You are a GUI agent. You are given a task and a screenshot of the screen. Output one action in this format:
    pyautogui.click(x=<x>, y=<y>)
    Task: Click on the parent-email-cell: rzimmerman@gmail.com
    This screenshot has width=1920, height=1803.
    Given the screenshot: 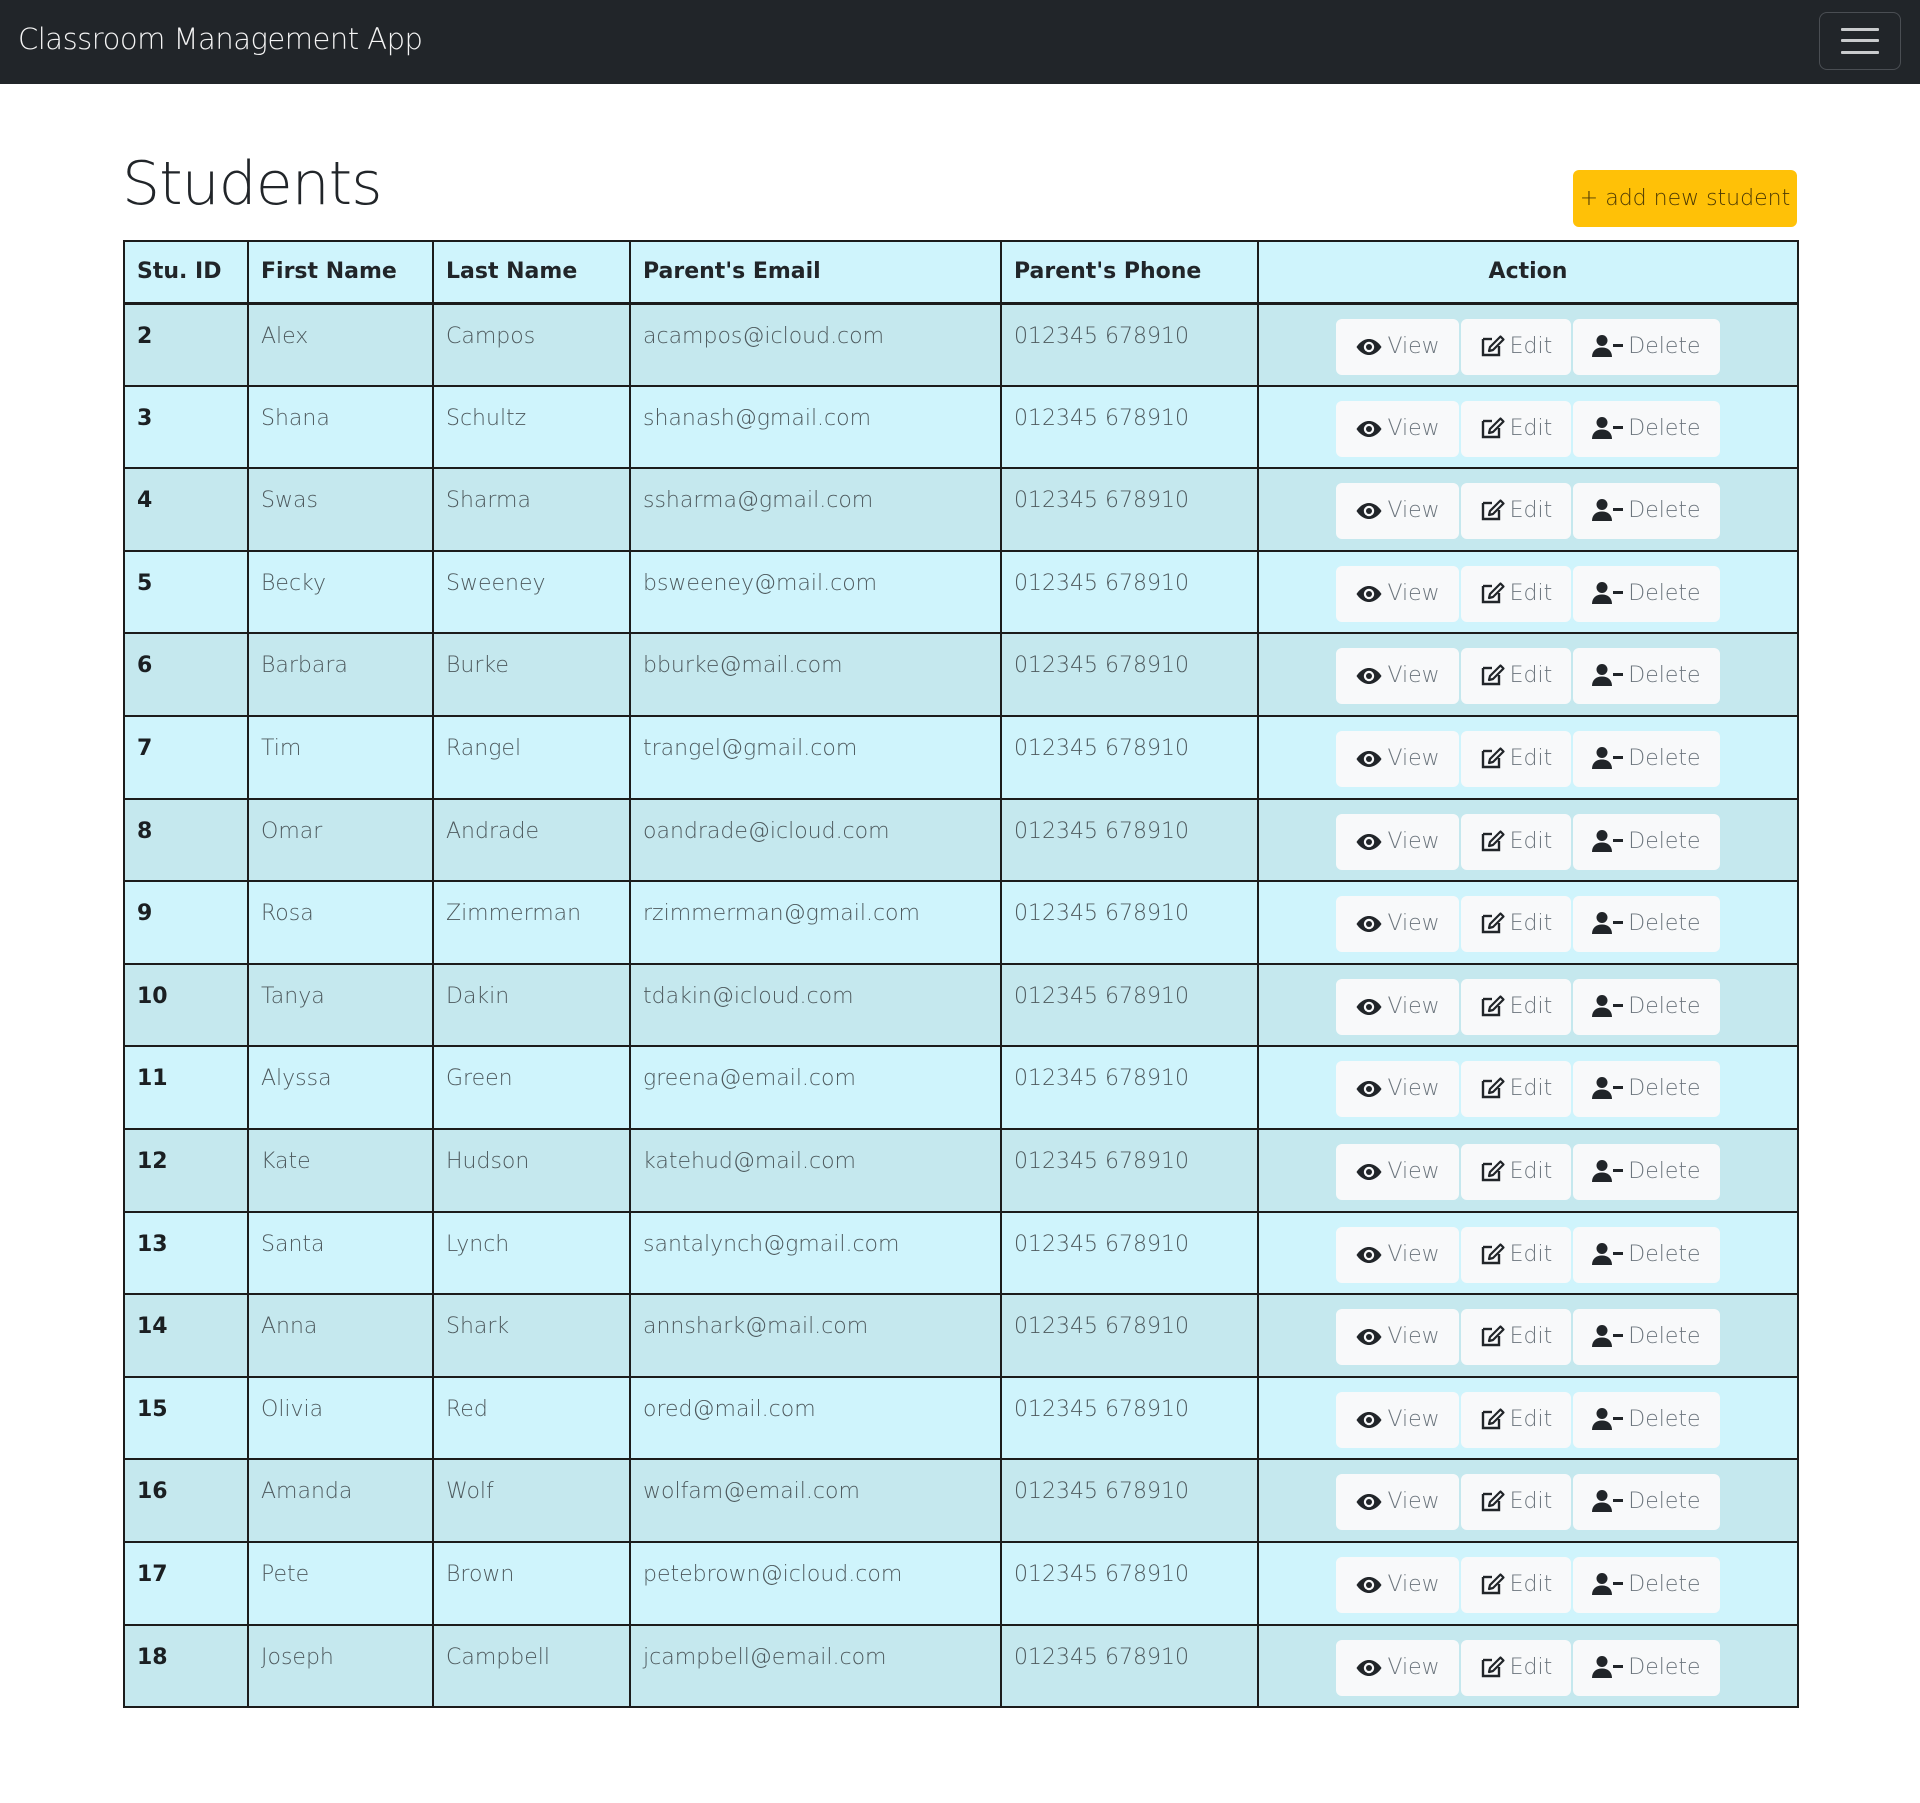 What is the action you would take?
    pyautogui.click(x=815, y=922)
    